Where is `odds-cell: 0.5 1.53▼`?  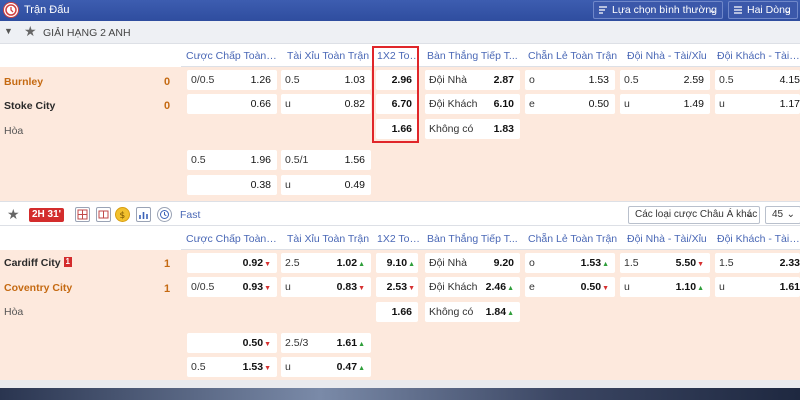
odds-cell: 0.5 1.53▼ is located at coordinates (232, 367).